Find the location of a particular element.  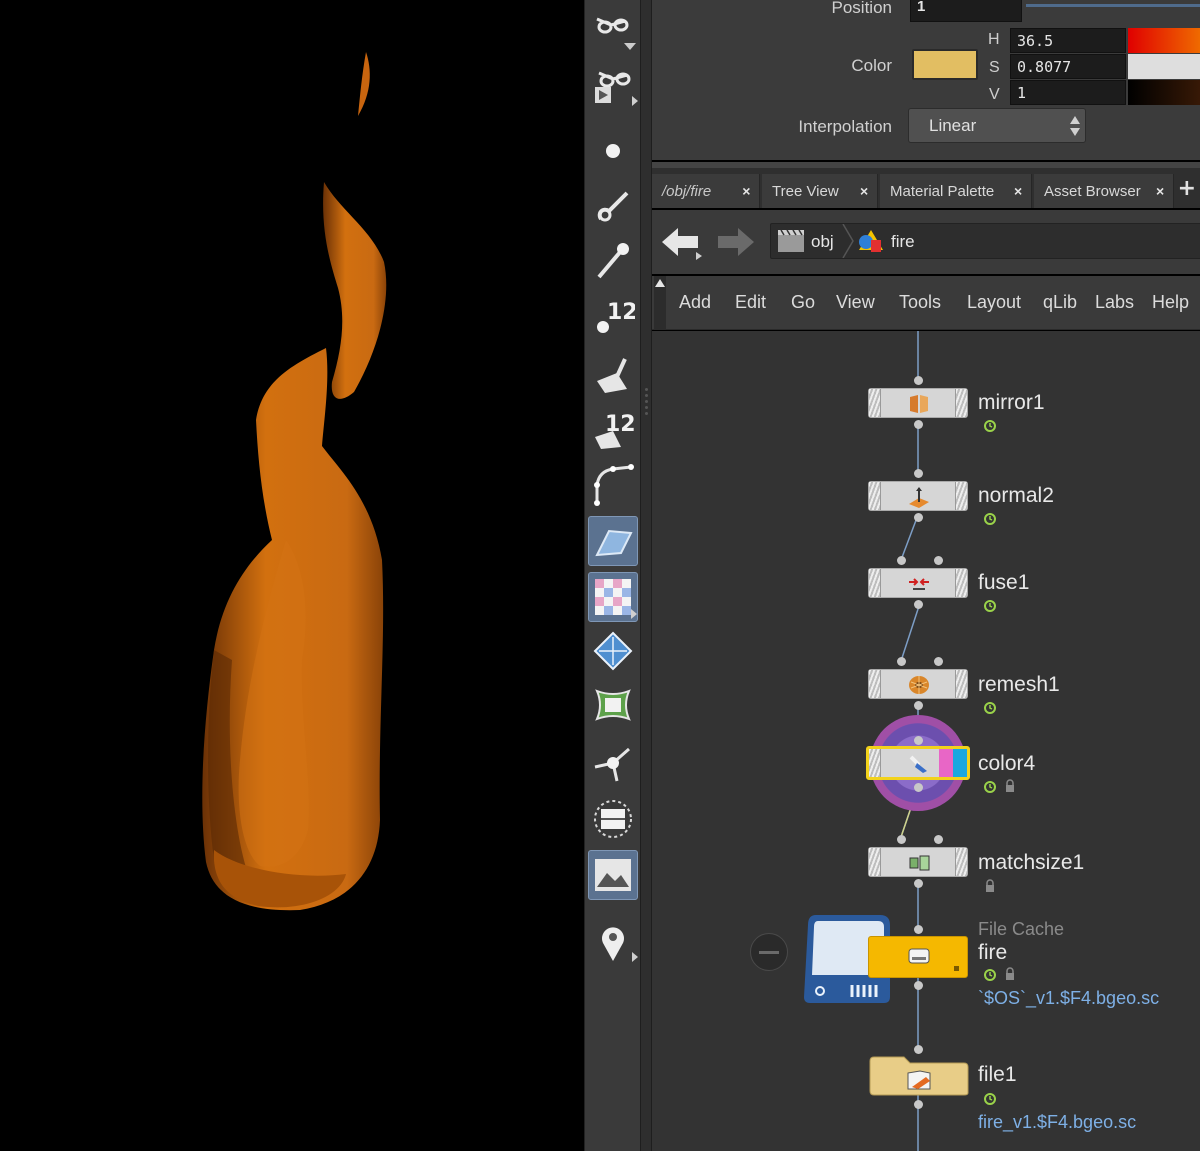

forward-arrow-icon is located at coordinates (736, 242).